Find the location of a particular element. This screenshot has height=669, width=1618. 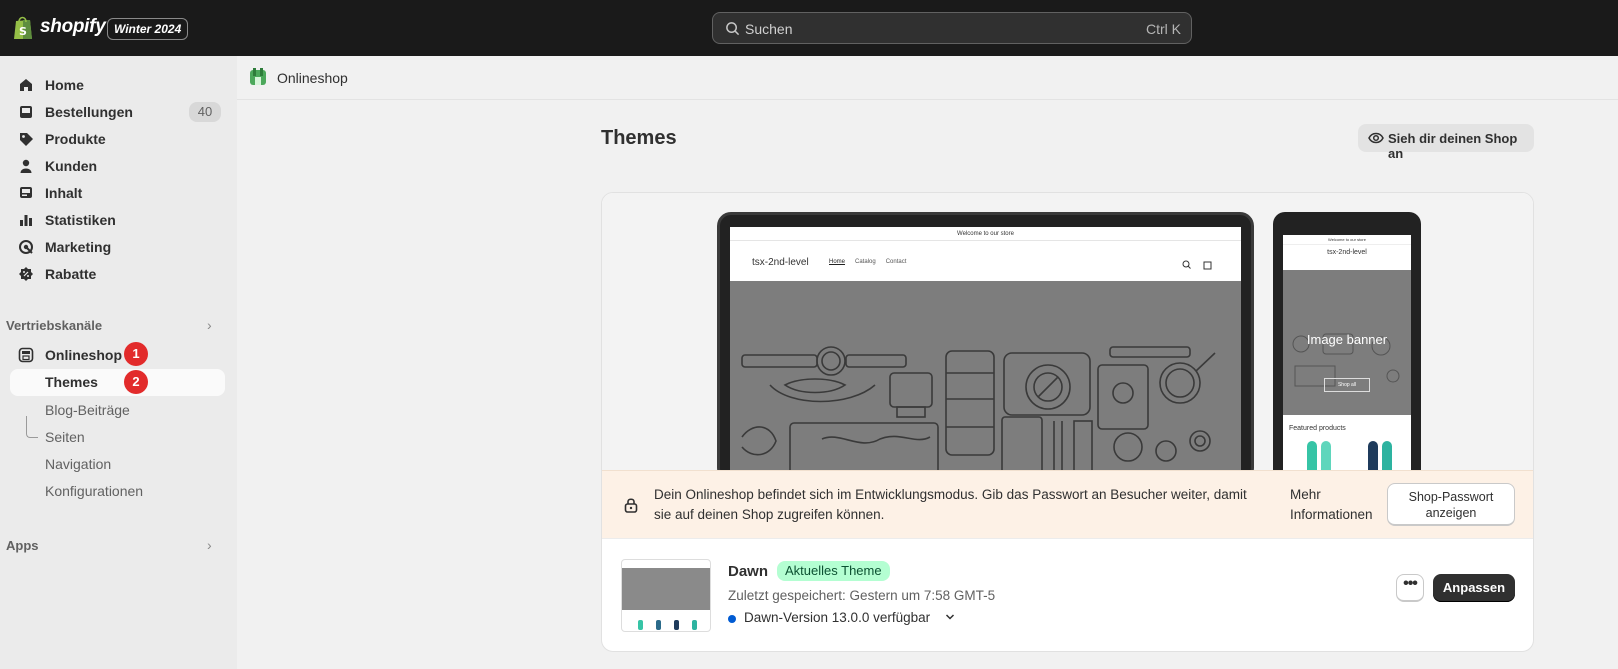

store-icon is located at coordinates (26, 355).